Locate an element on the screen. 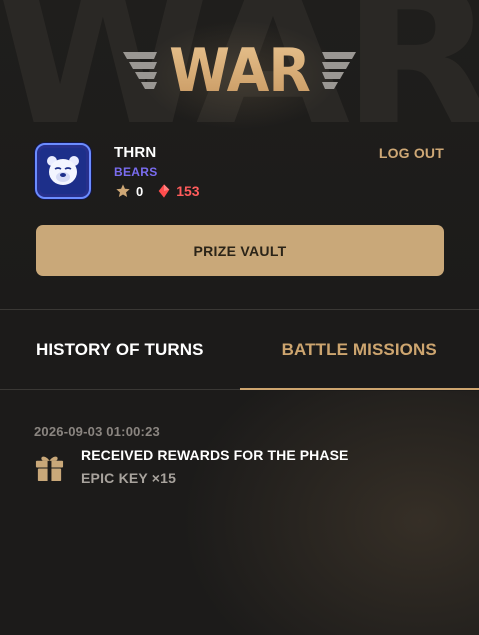 The image size is (479, 635). logout-button: LOG OUT is located at coordinates (411, 153).